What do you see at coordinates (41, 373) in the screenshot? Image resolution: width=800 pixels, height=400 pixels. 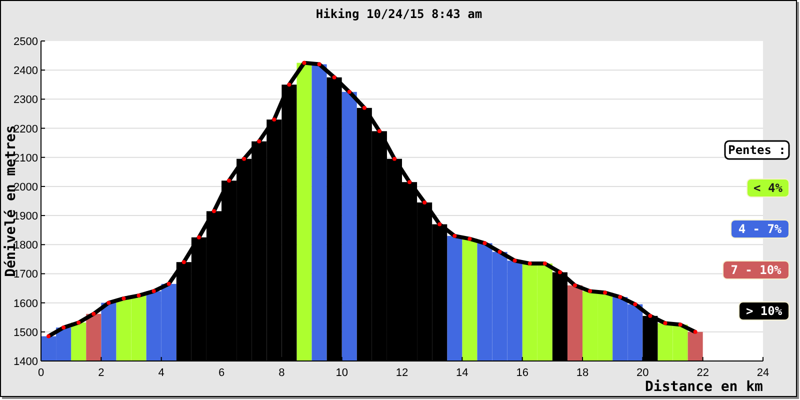 I see `x-tick-label: 0` at bounding box center [41, 373].